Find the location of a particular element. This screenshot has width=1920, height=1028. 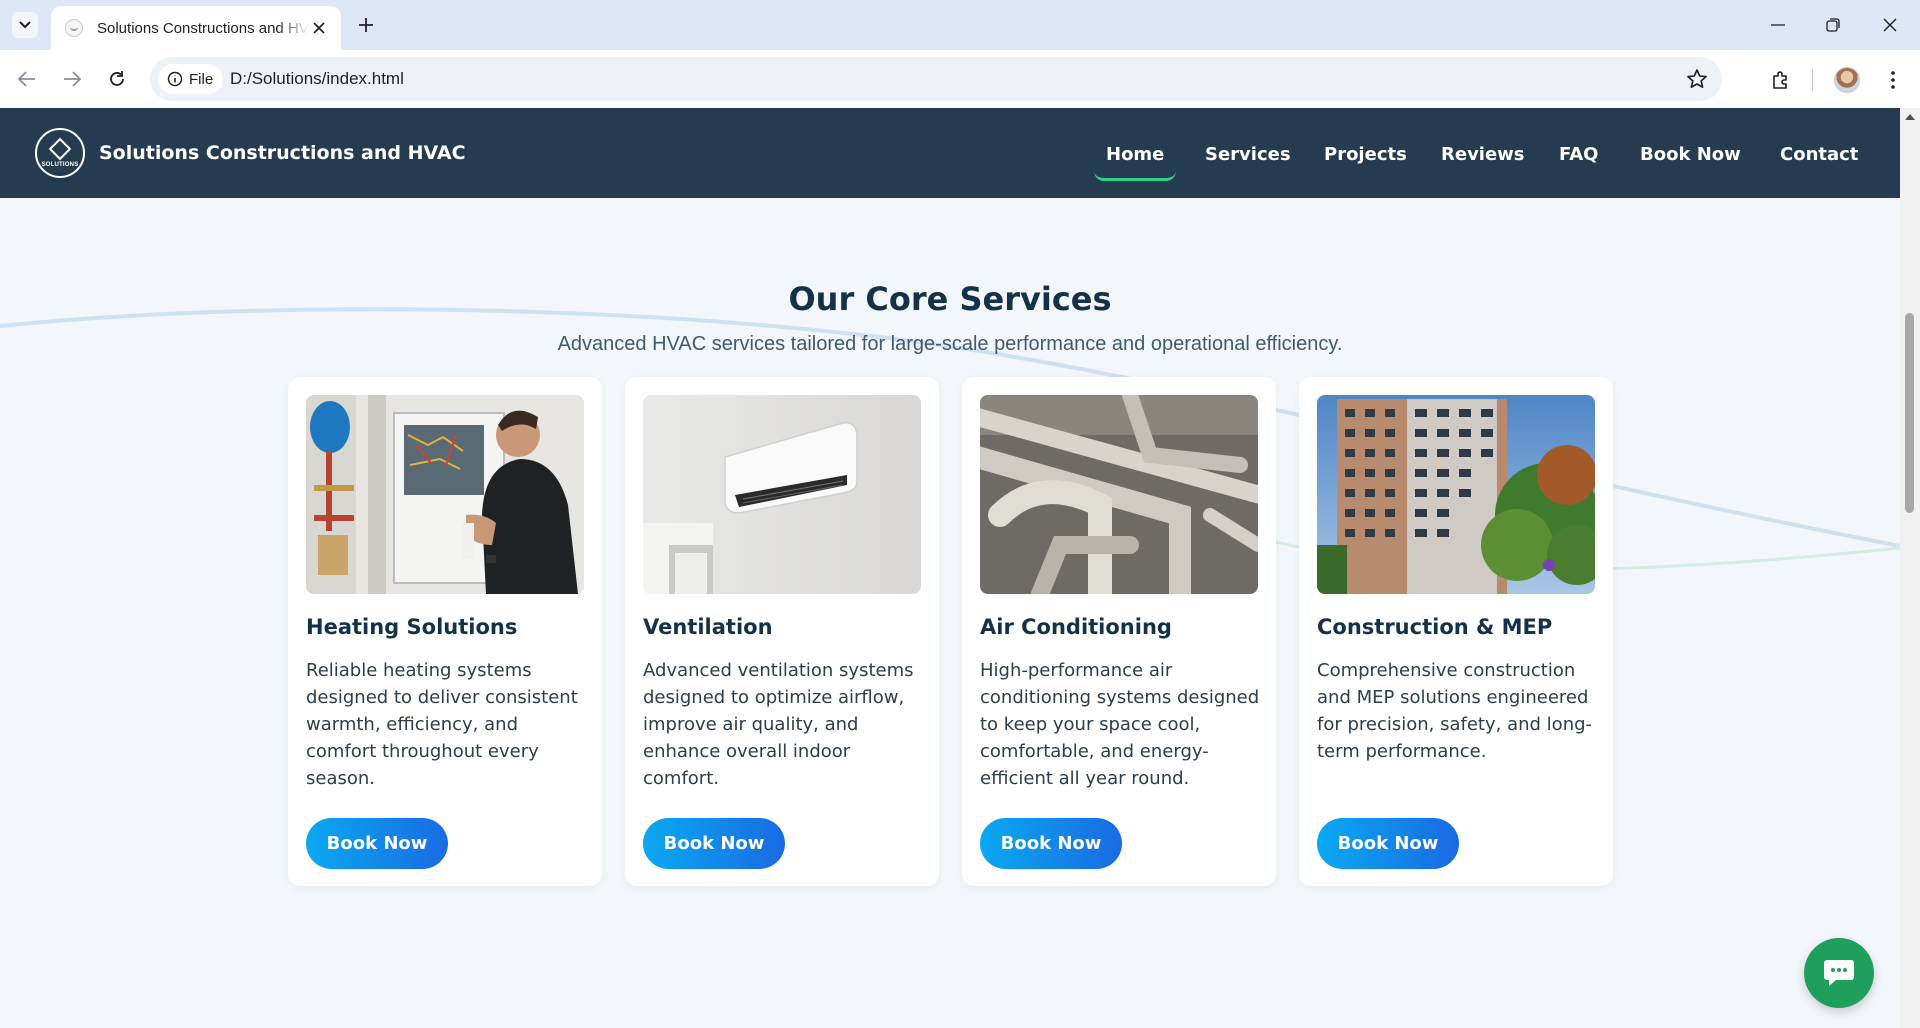

browser-toolbar: File D:/Solutions/index.html is located at coordinates (960, 79).